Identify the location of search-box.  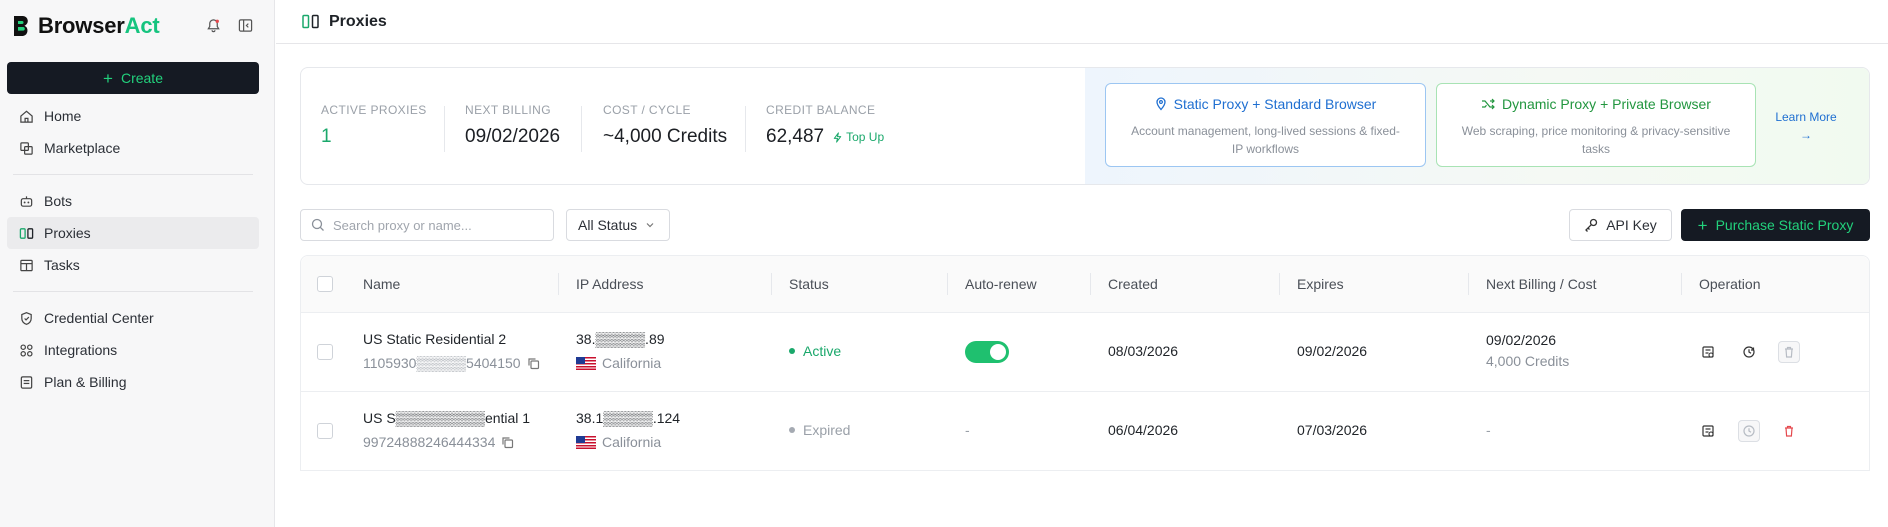
(427, 225).